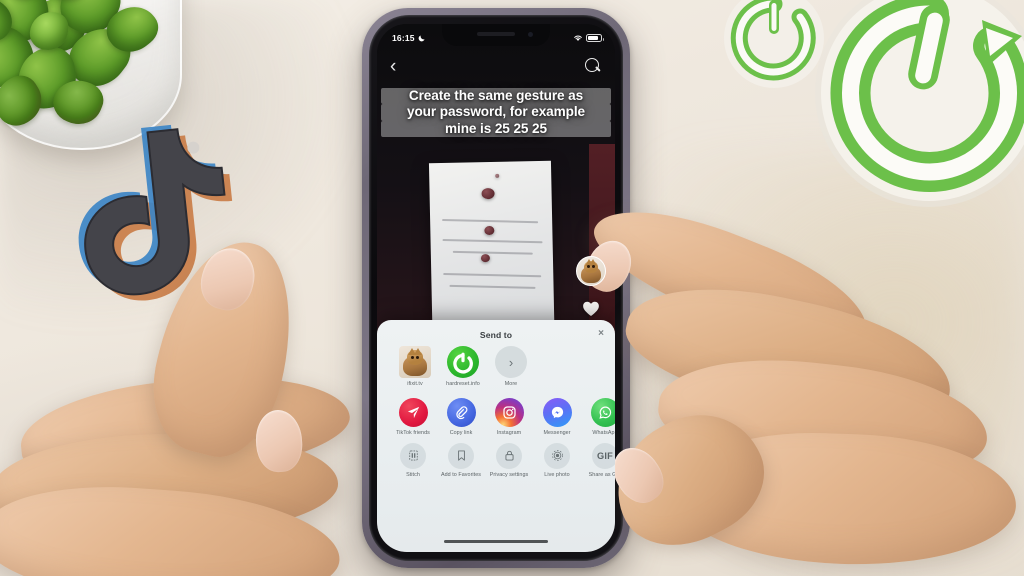 The height and width of the screenshot is (576, 1024). I want to click on share-more-button: › More, so click(511, 367).